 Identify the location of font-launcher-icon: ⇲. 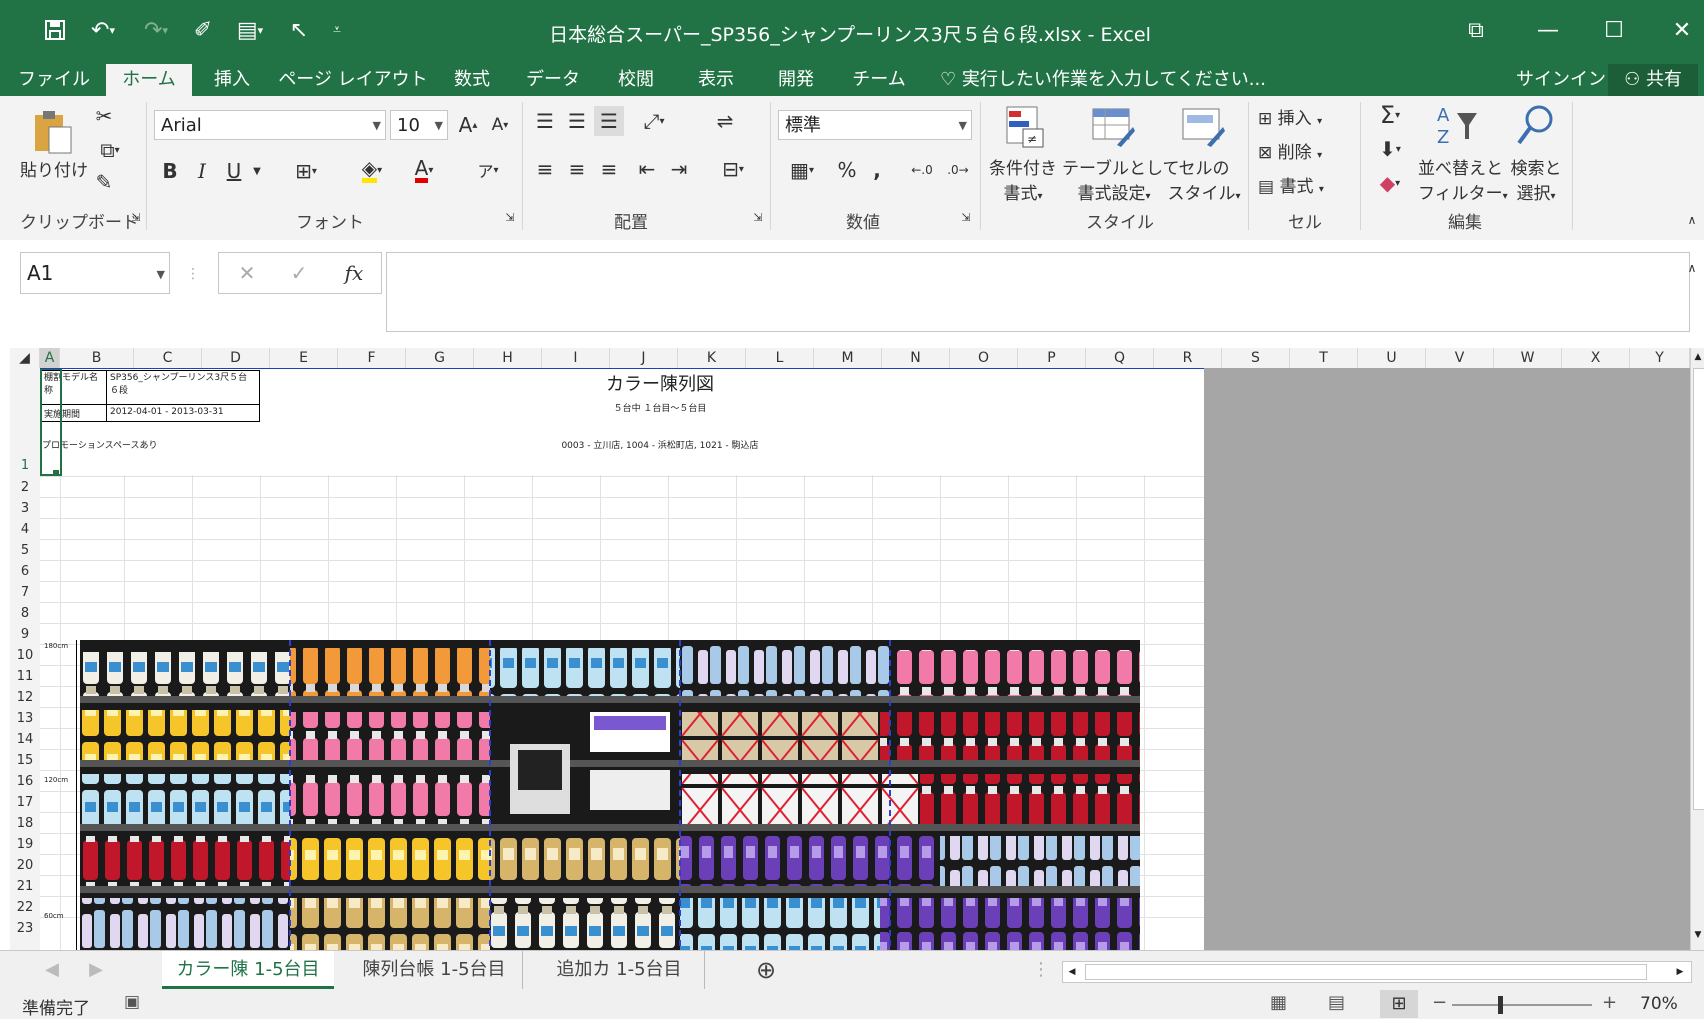
(510, 217).